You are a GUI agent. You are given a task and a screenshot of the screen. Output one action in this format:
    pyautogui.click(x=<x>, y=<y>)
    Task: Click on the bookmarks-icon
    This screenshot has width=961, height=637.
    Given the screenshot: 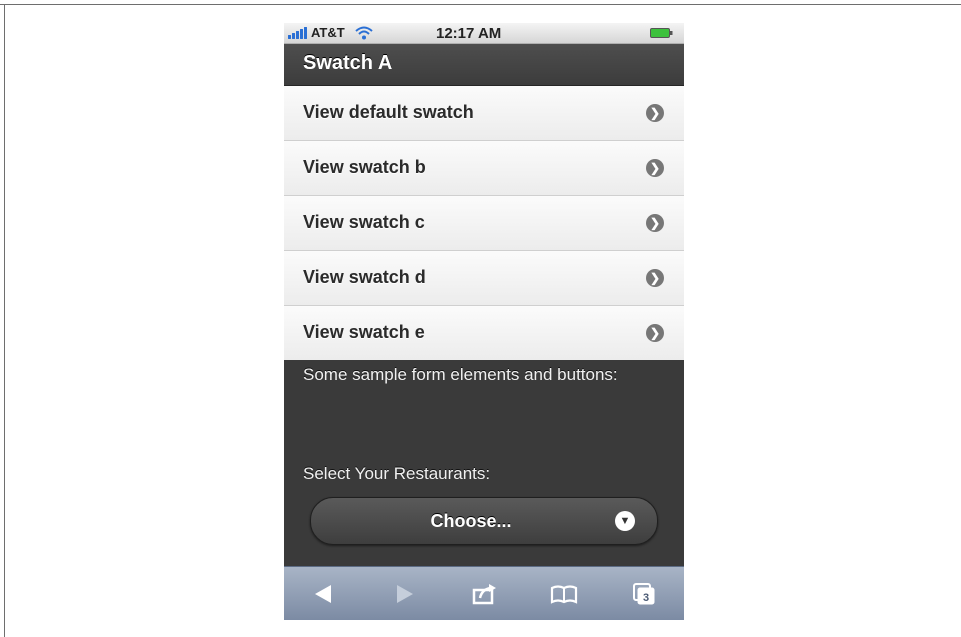 What is the action you would take?
    pyautogui.click(x=564, y=594)
    